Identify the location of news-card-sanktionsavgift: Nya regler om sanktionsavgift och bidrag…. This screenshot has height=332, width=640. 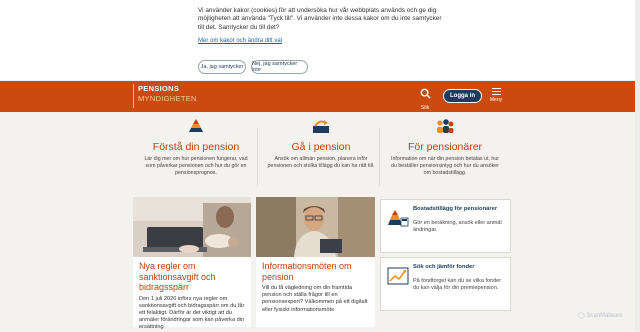
(192, 263).